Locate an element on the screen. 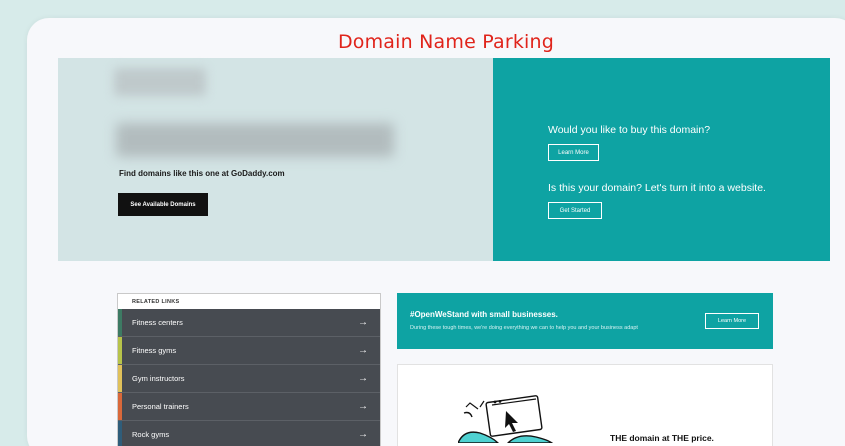  dotcom-illustration-icon is located at coordinates (506, 419).